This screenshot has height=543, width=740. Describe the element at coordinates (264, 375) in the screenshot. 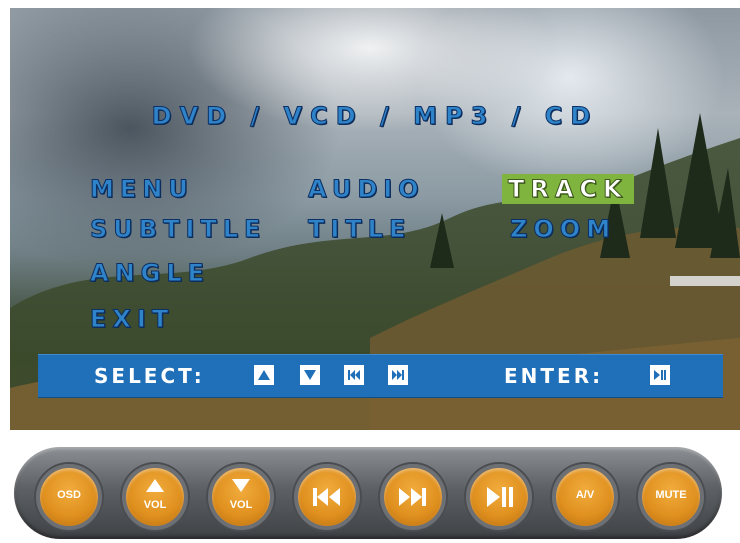

I see `up-icon` at that location.